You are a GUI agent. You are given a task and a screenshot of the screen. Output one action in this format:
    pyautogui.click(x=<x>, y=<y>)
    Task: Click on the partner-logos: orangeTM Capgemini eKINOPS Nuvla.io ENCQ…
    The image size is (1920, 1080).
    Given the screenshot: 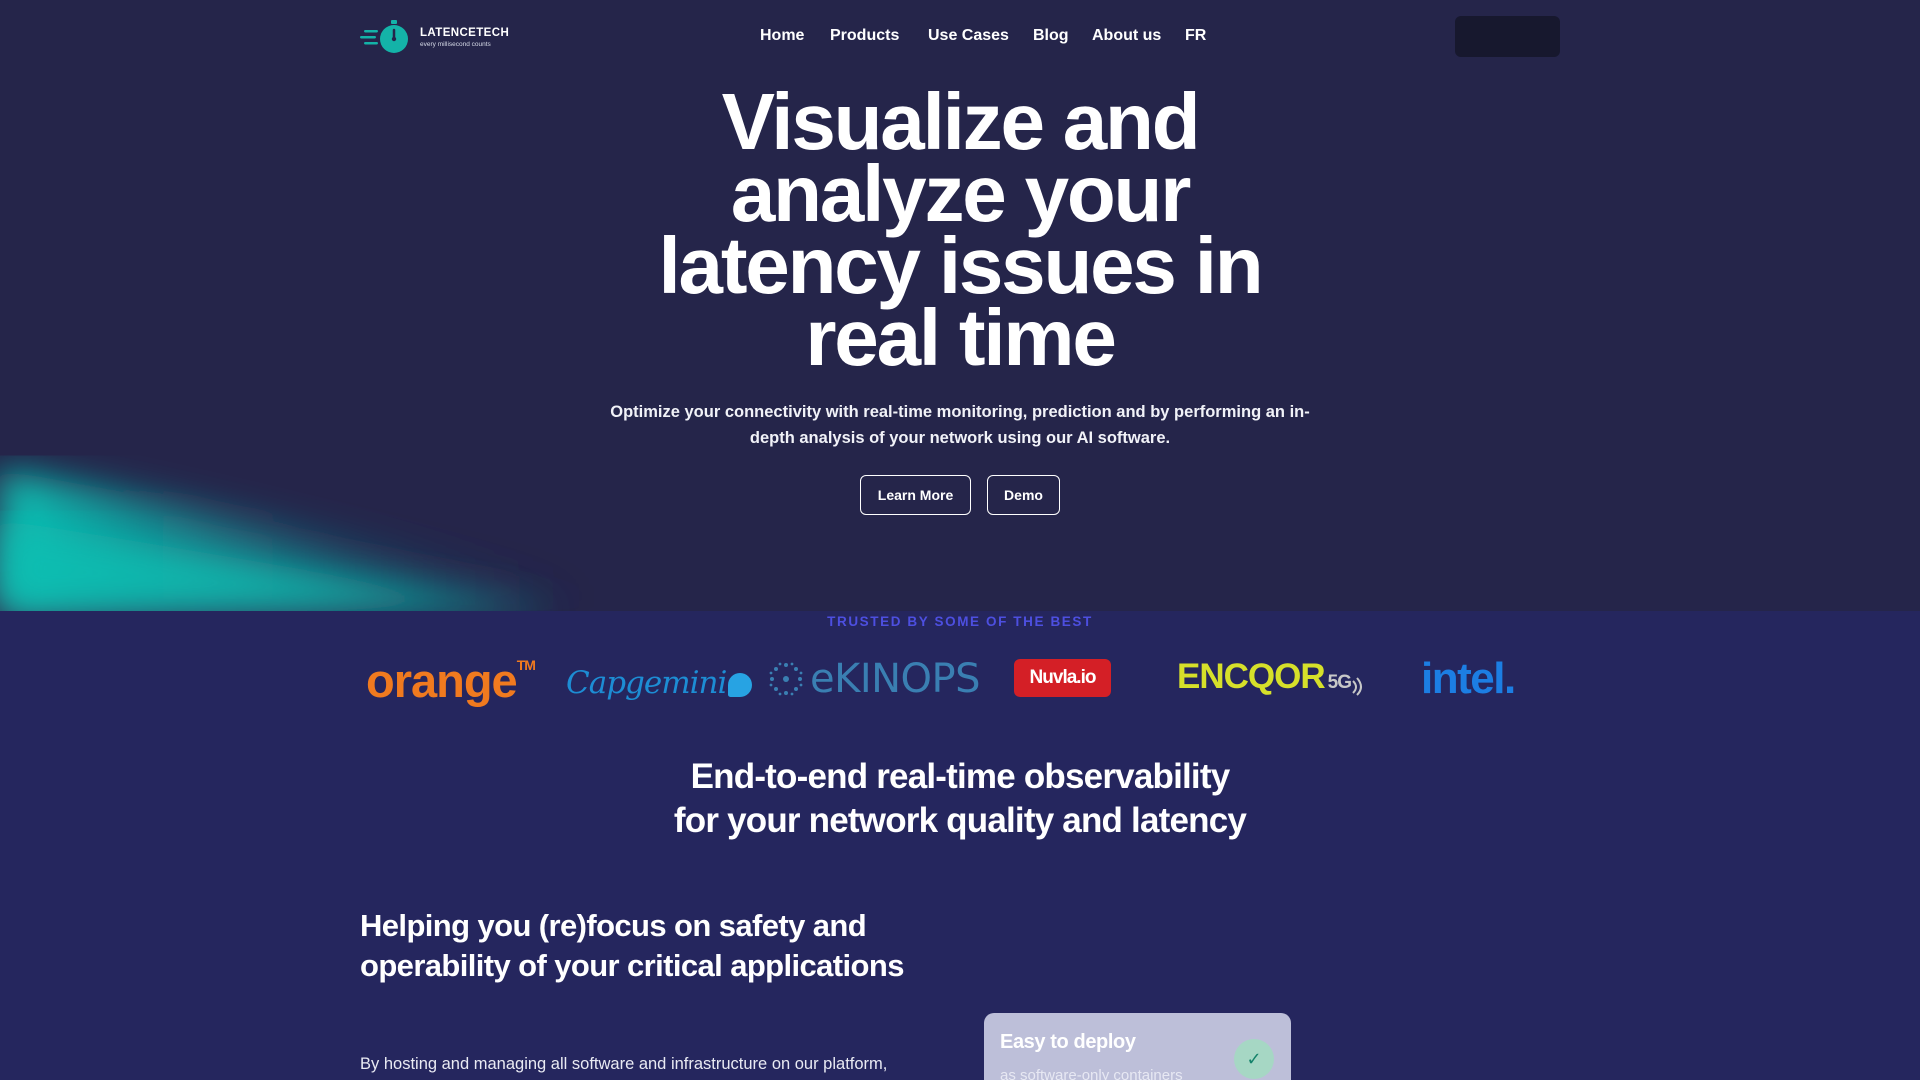 What is the action you would take?
    pyautogui.click(x=960, y=678)
    